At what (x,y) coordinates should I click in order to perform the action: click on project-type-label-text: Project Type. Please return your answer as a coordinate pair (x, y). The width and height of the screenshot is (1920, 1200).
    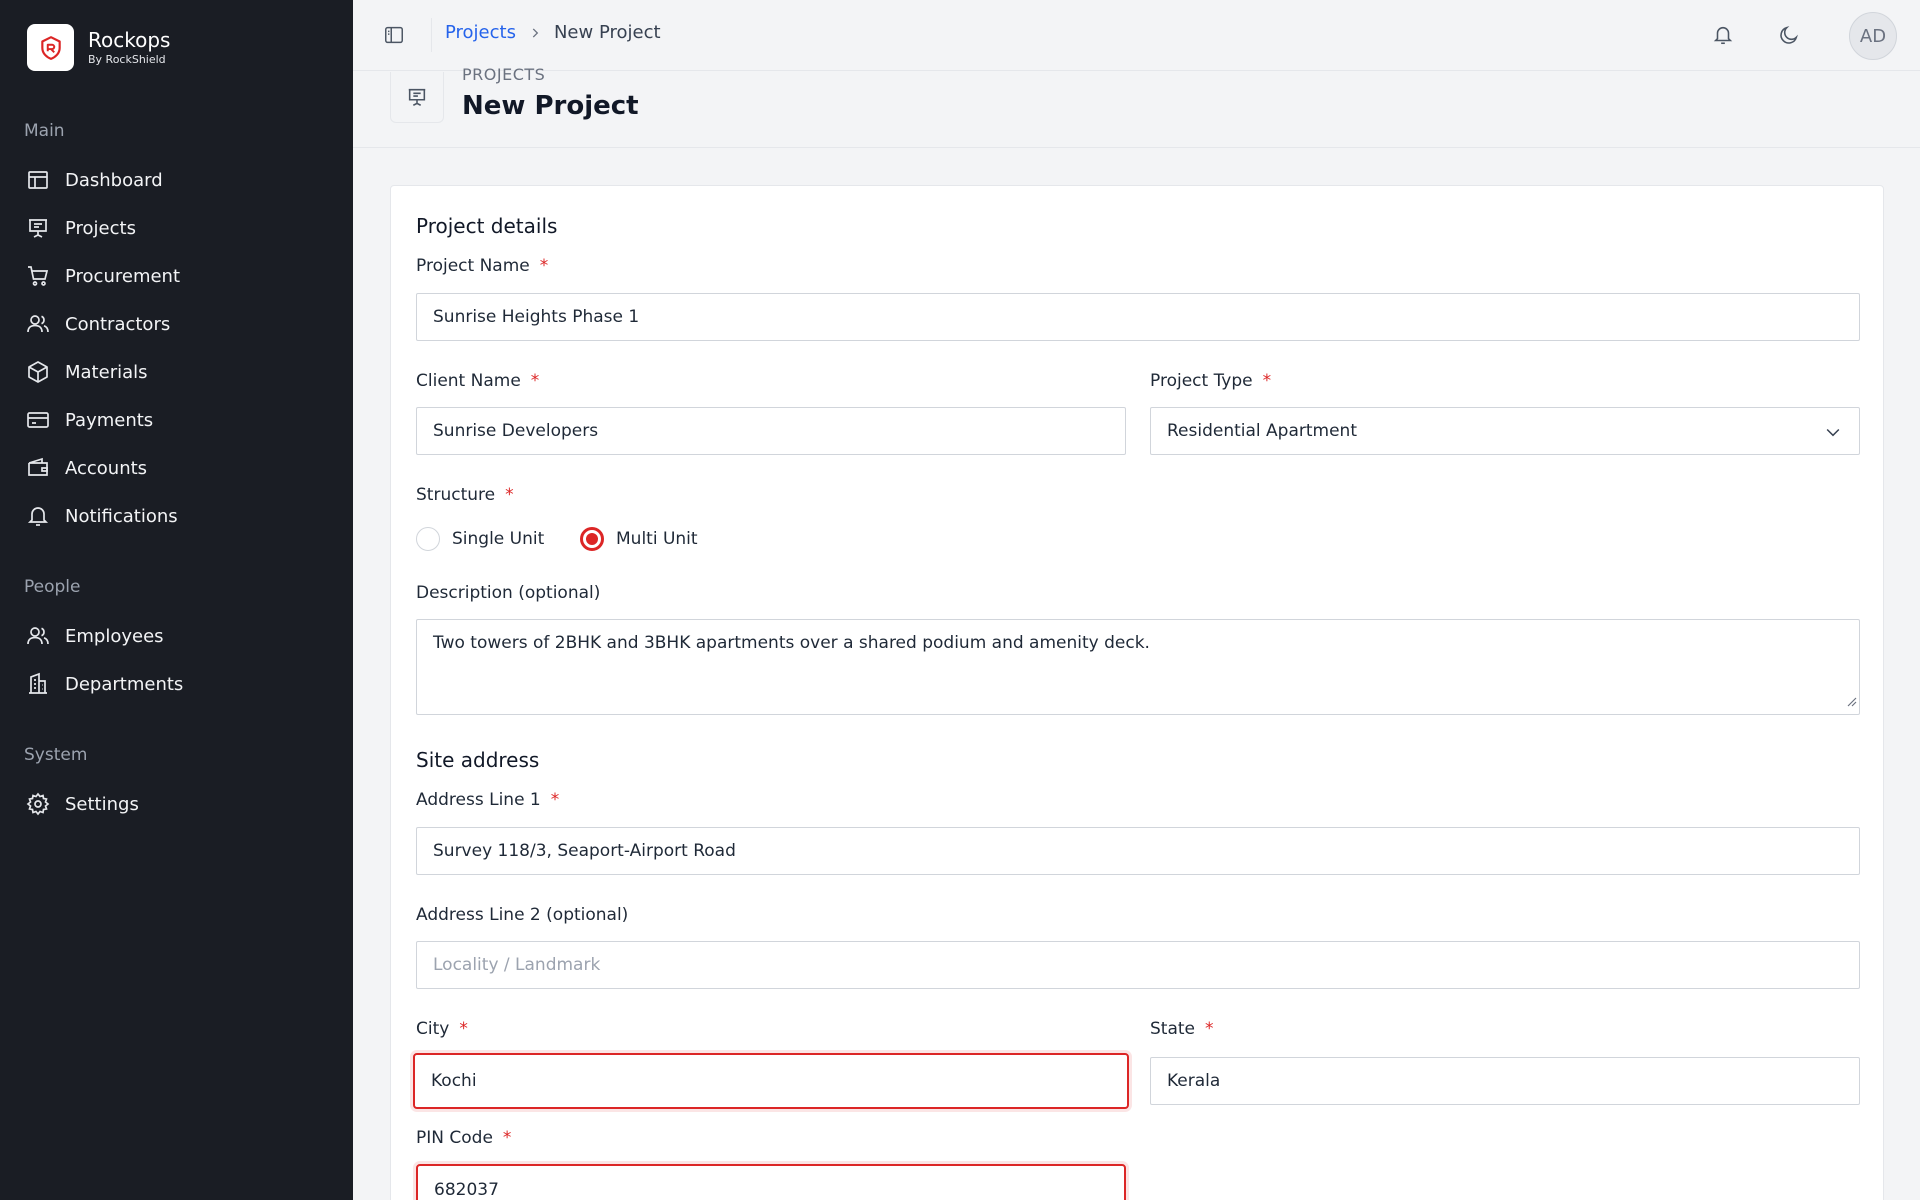
    Looking at the image, I should click on (1201, 381).